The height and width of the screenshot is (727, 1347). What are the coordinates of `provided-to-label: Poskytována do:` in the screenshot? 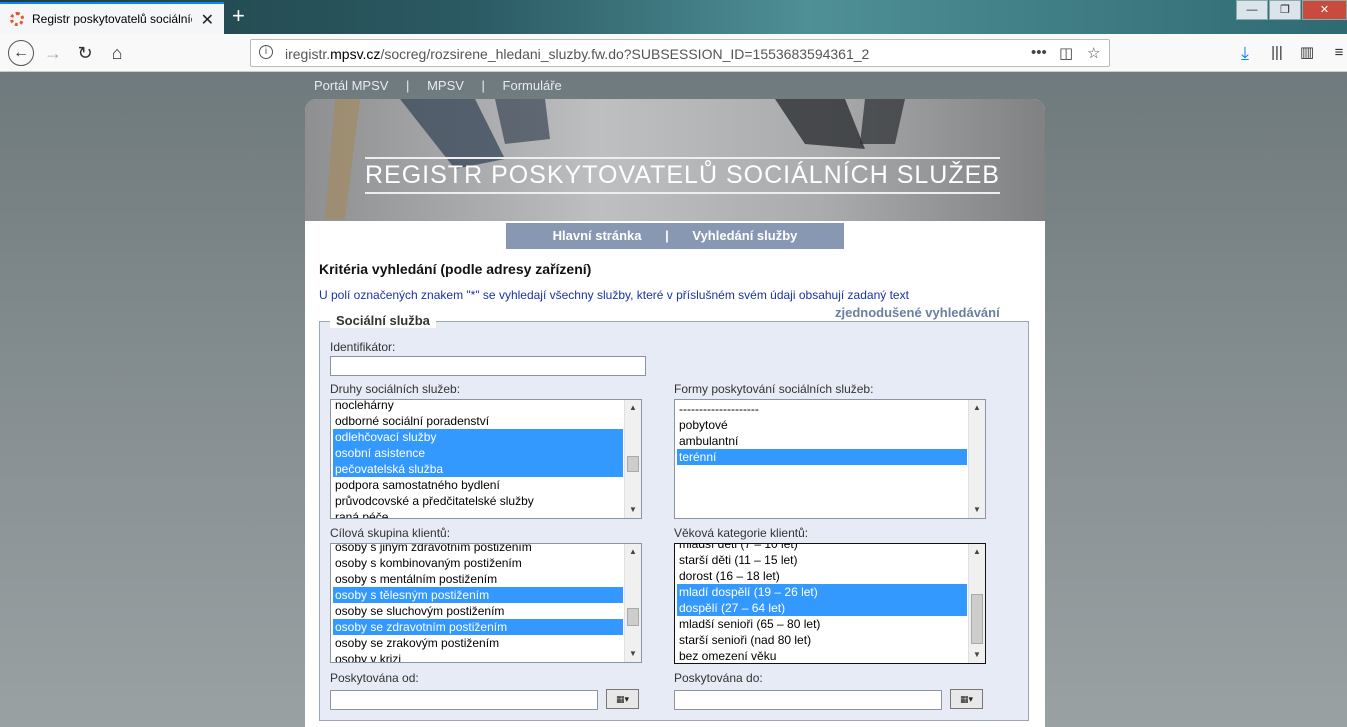 It's located at (718, 678).